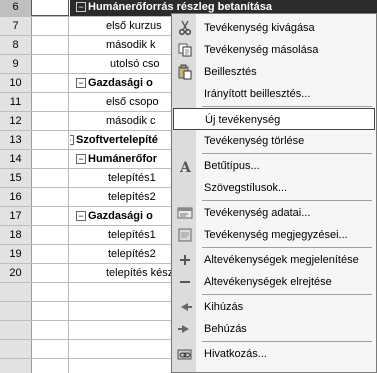 The width and height of the screenshot is (377, 373). Describe the element at coordinates (16, 235) in the screenshot. I see `row-number: 18` at that location.